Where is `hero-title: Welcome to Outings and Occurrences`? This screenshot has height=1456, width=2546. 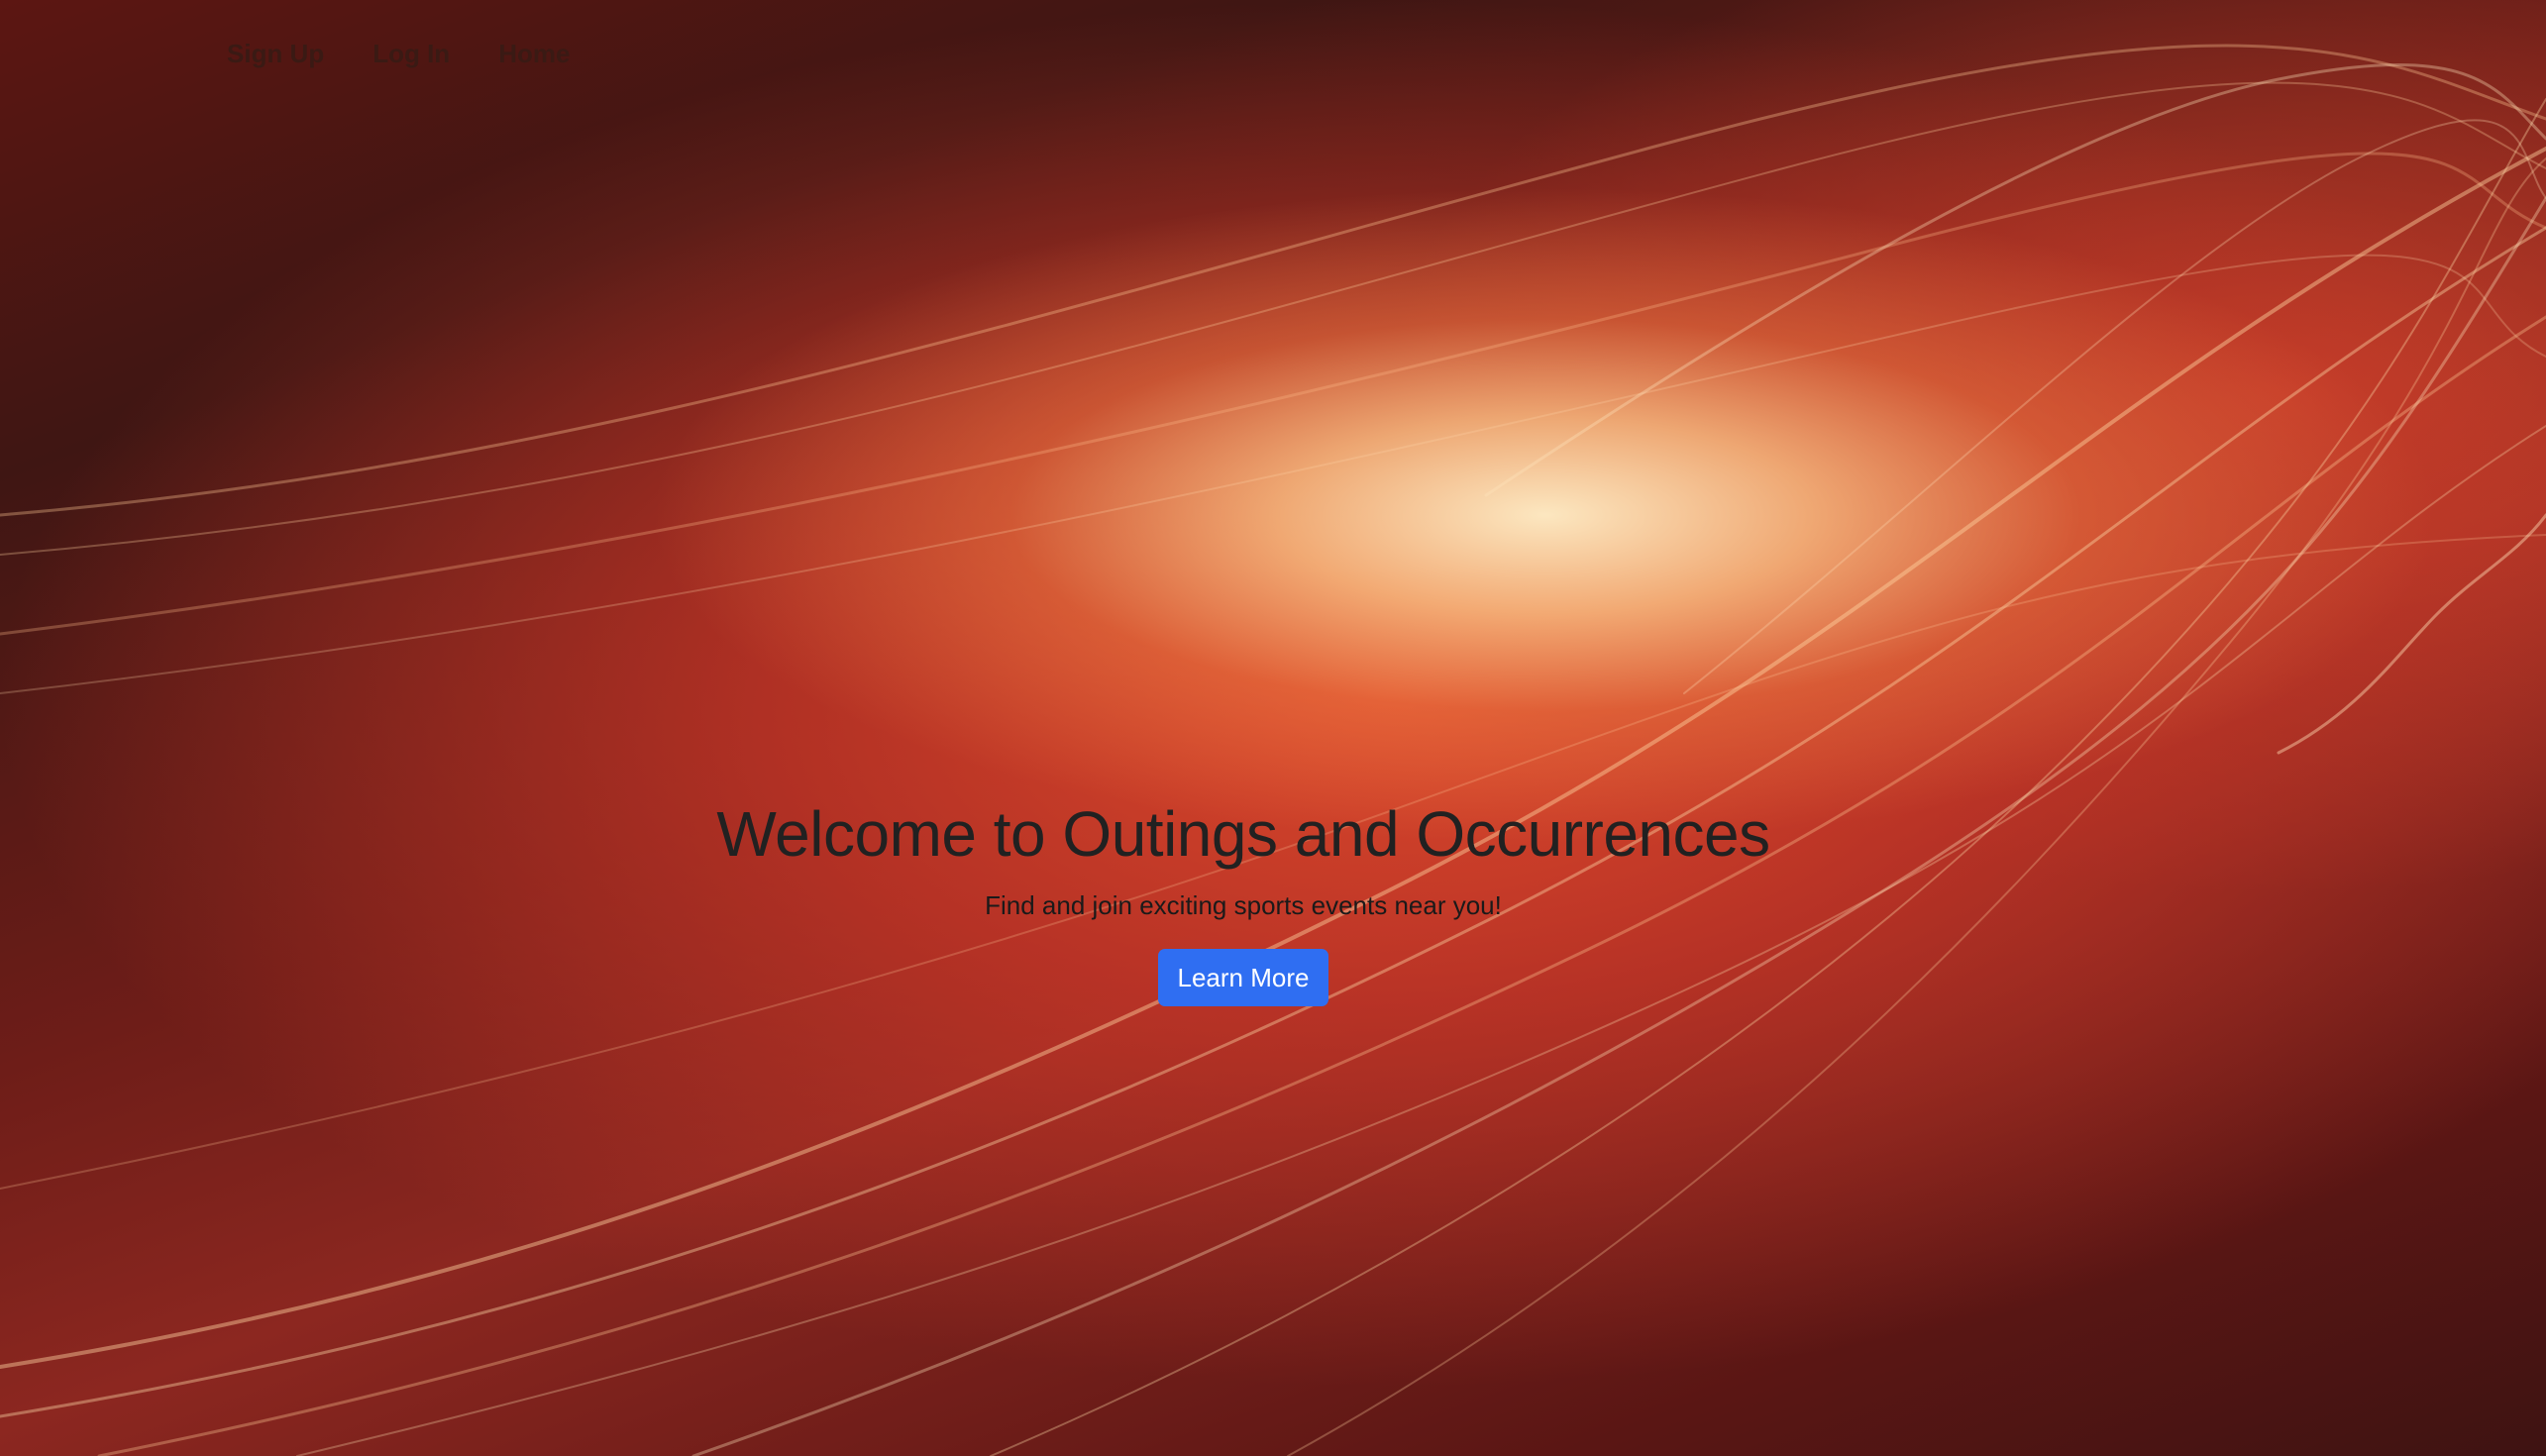
hero-title: Welcome to Outings and Occurrences is located at coordinates (1243, 834).